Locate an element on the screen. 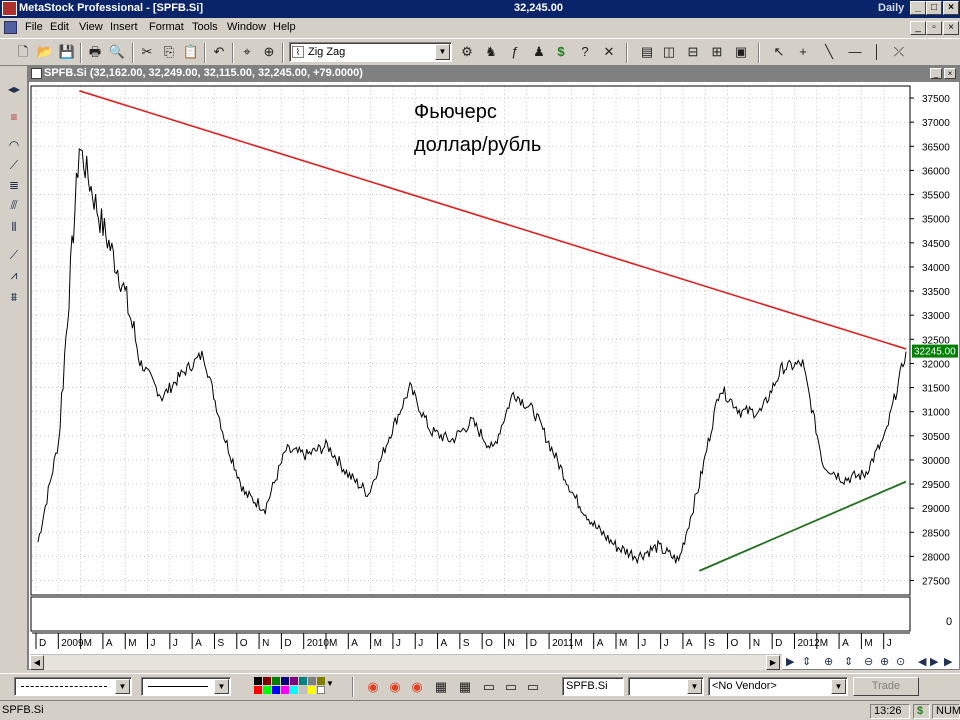  scroll-next-icon: ▶ is located at coordinates (790, 661).